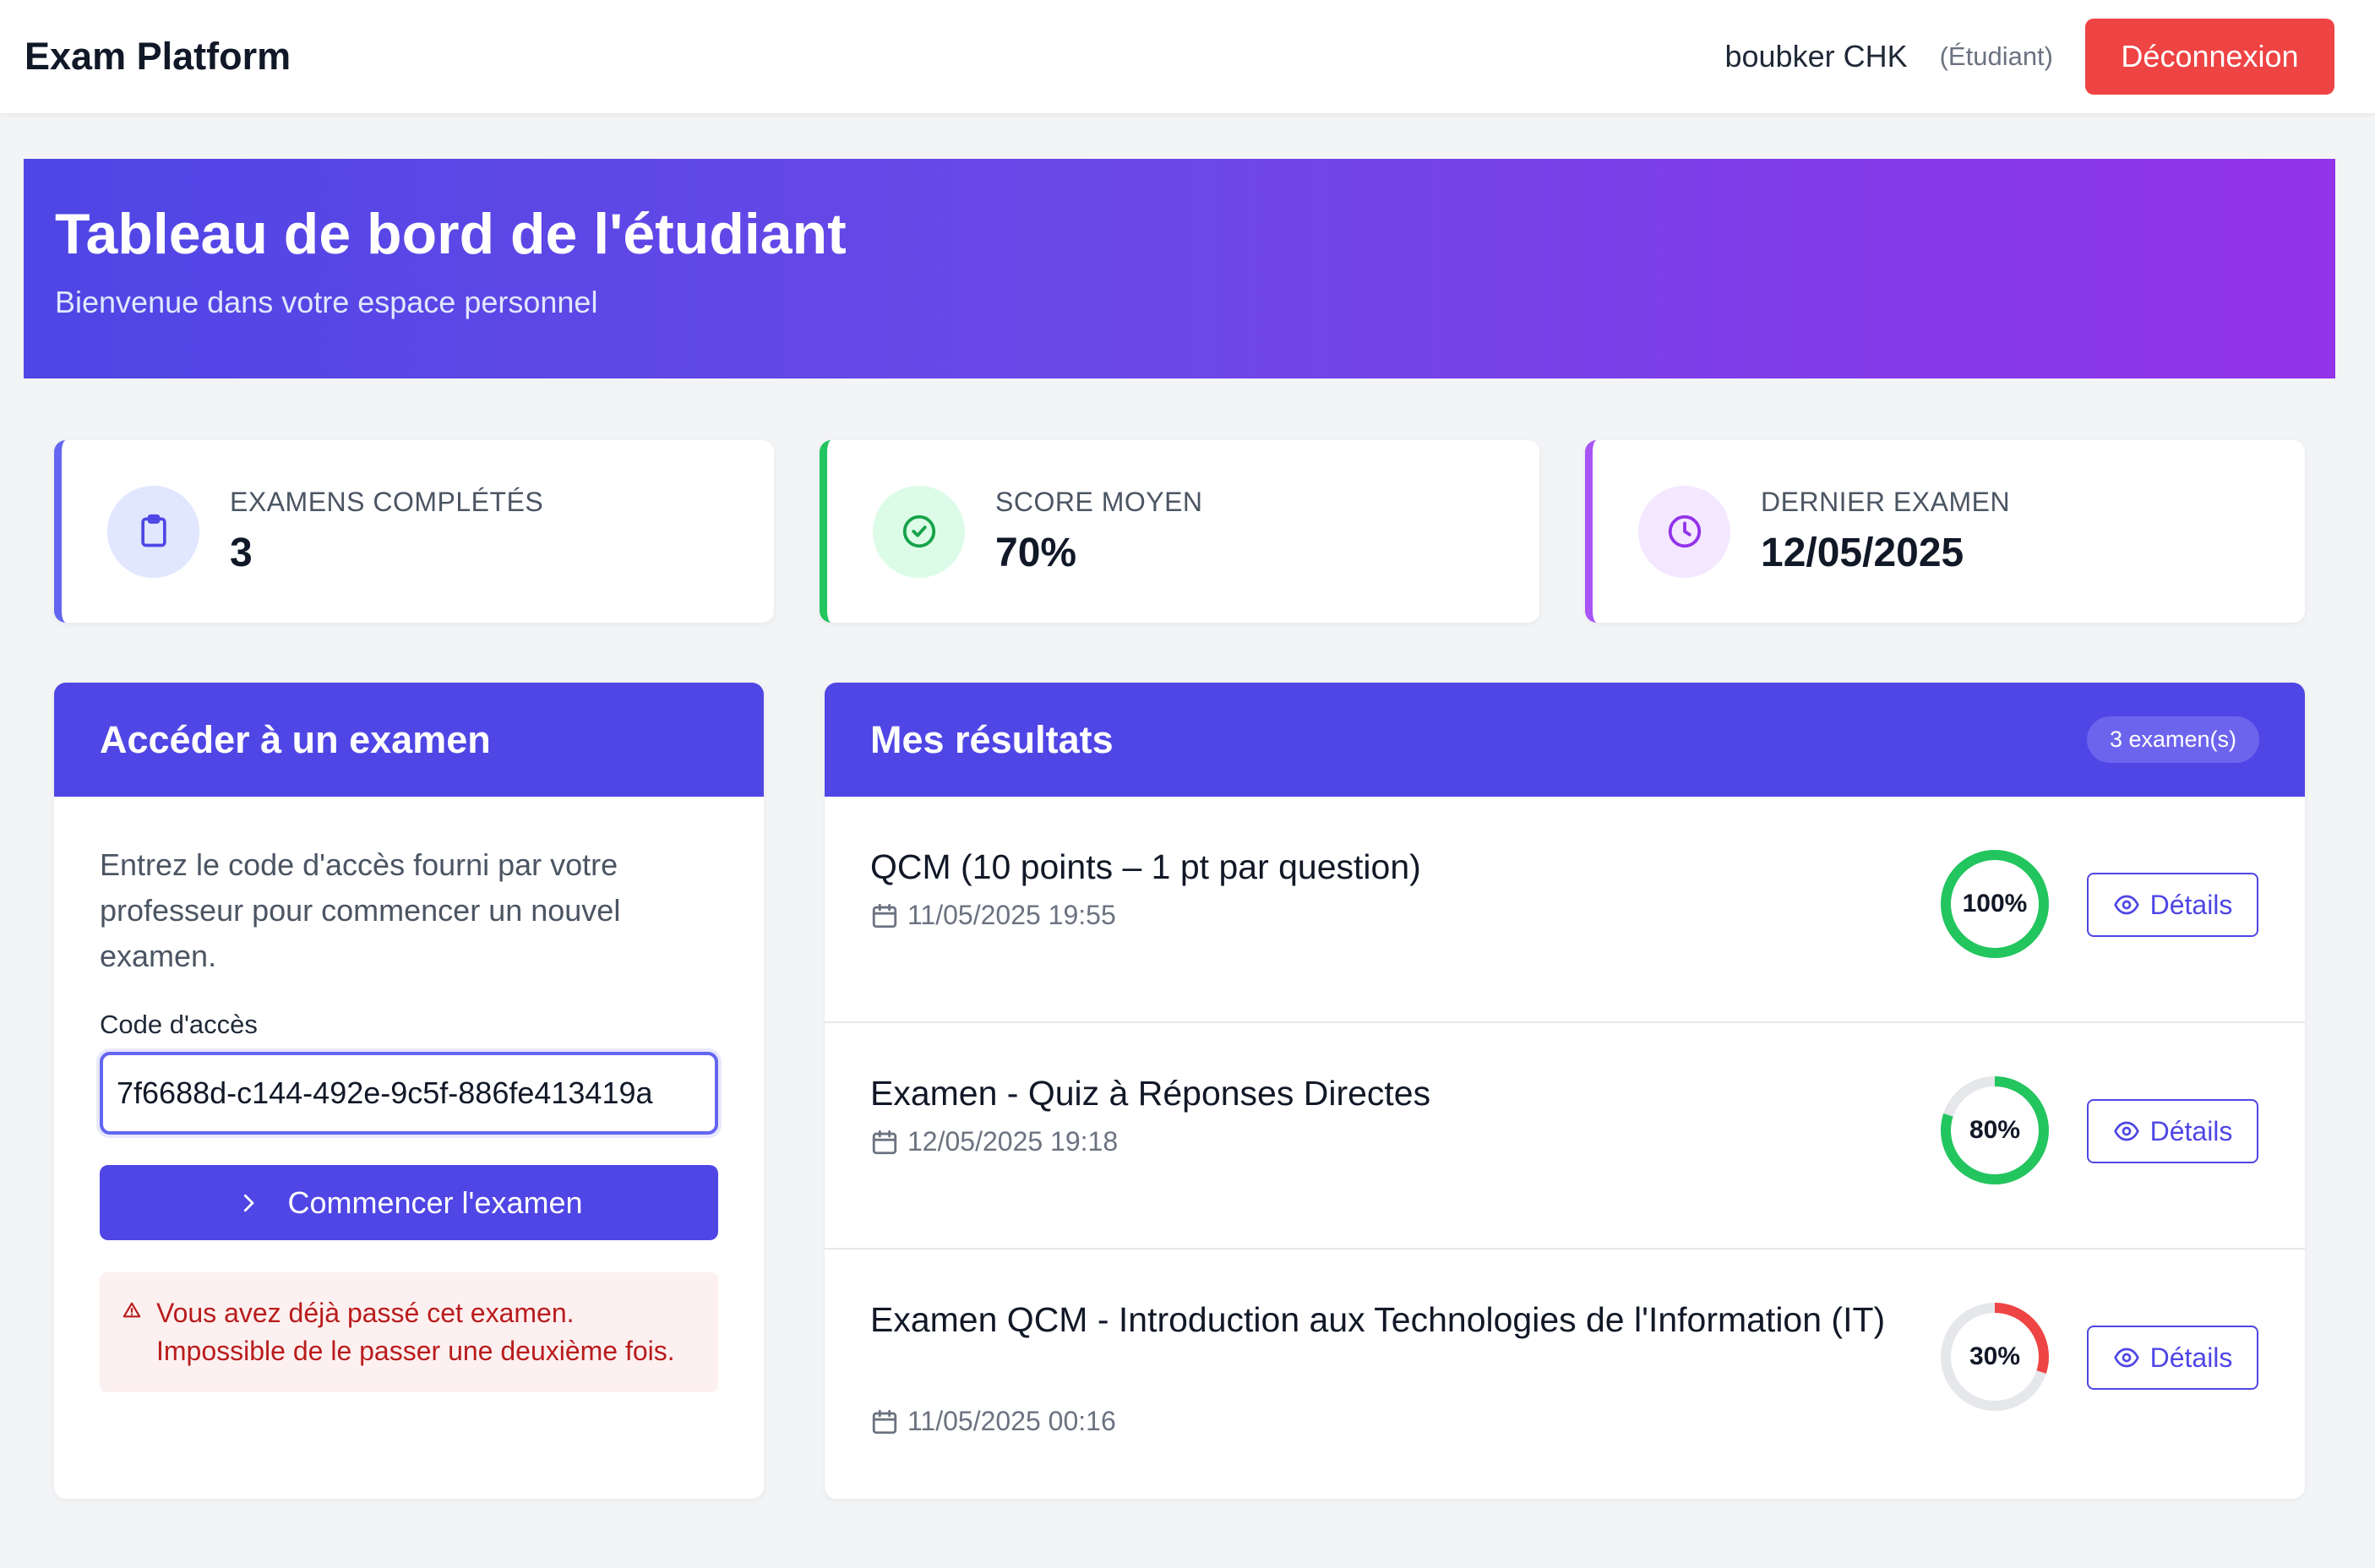 The image size is (2375, 1568). What do you see at coordinates (179, 1024) in the screenshot?
I see `access-code-label: Code d'accès` at bounding box center [179, 1024].